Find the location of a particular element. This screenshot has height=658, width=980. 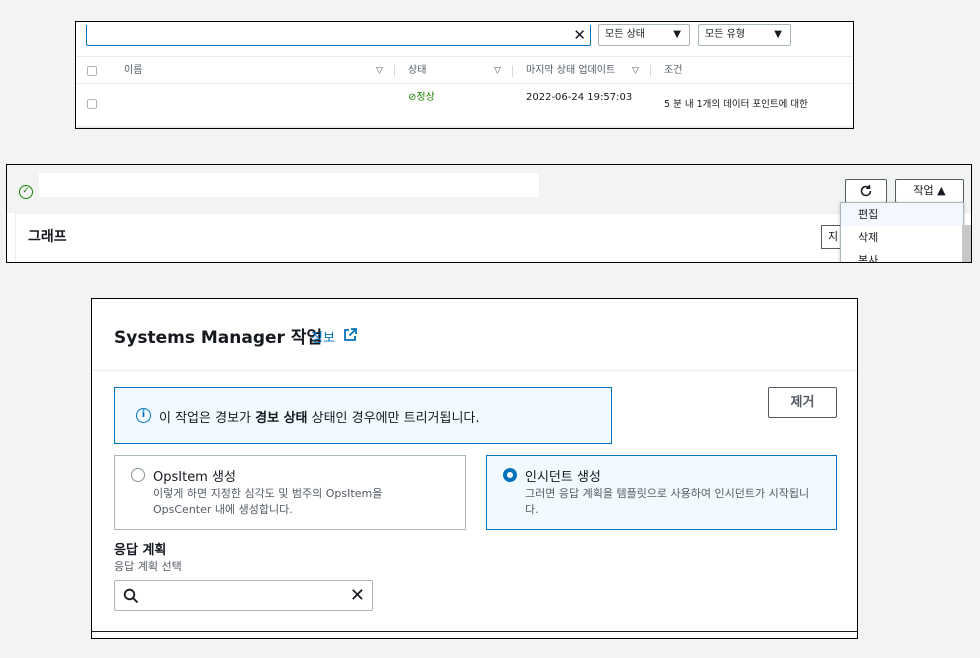

select-all-checkbox is located at coordinates (92, 71).